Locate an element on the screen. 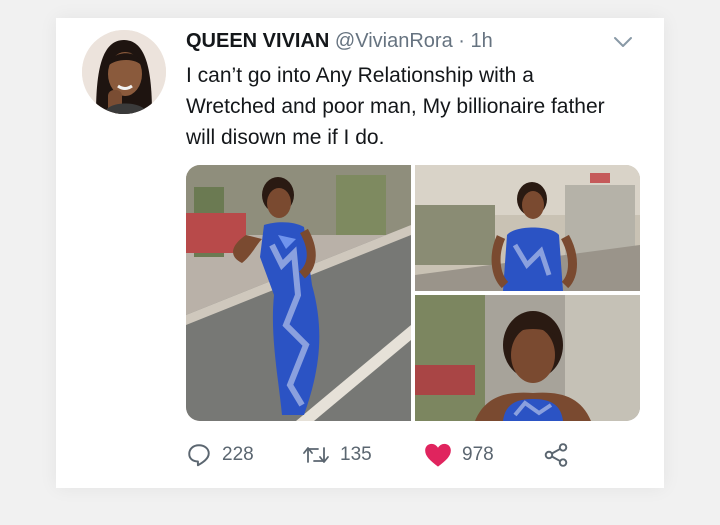 The width and height of the screenshot is (720, 525). display-name: QUEEN VIVIAN is located at coordinates (257, 41).